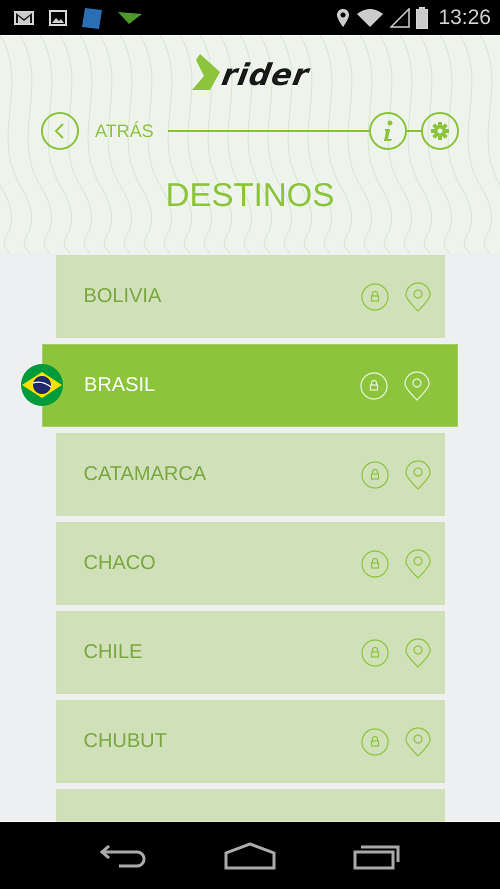  What do you see at coordinates (400, 18) in the screenshot?
I see `signal-icon` at bounding box center [400, 18].